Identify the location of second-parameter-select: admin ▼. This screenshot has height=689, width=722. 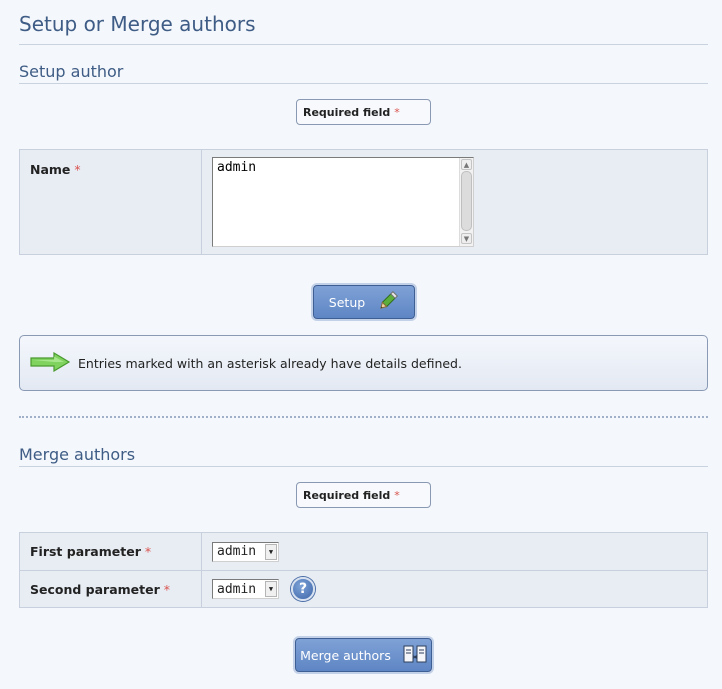
(245, 589).